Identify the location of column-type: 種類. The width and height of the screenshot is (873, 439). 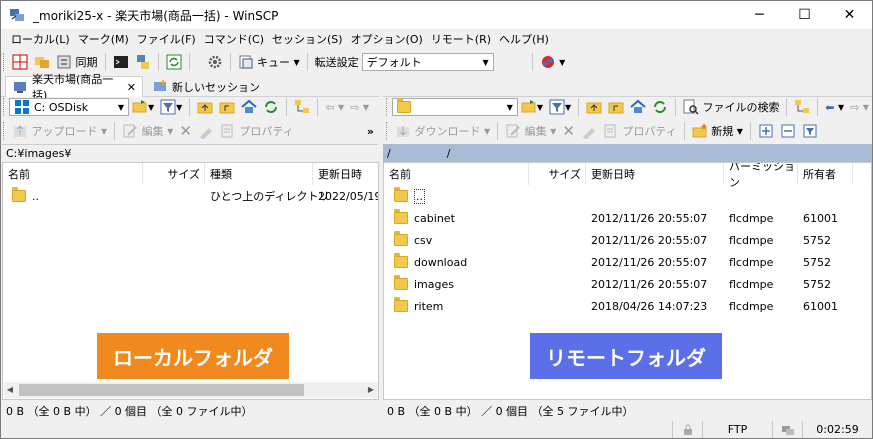
(259, 174).